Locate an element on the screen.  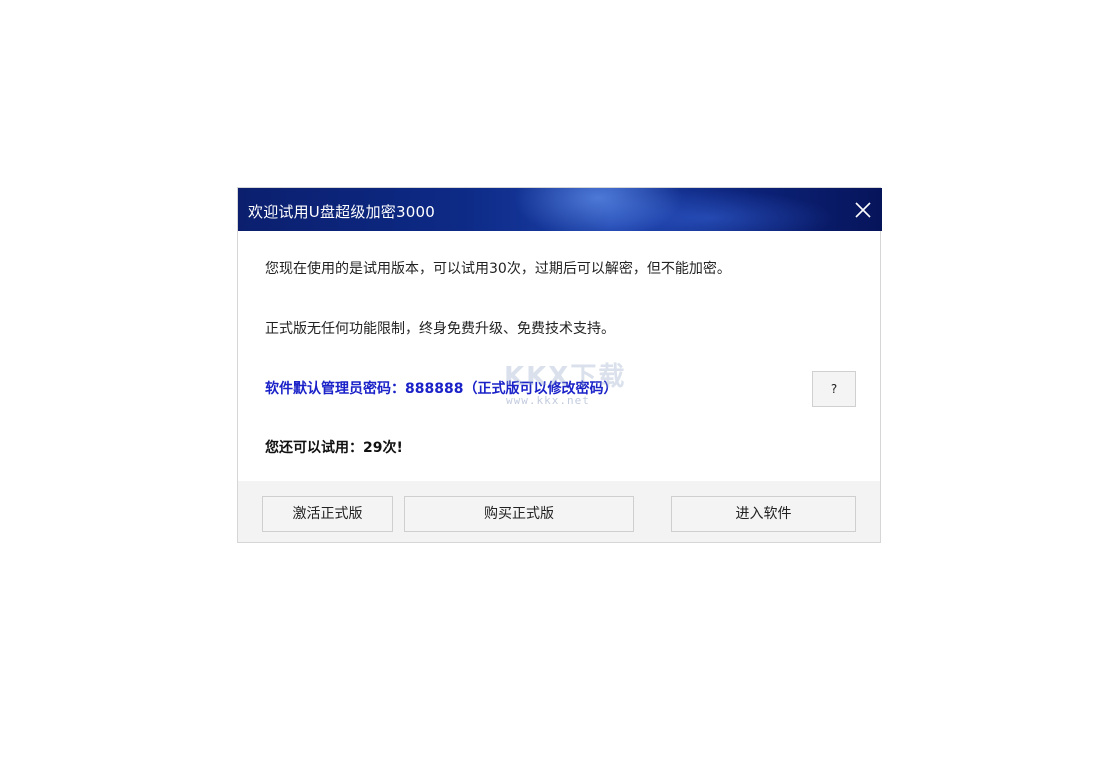
close-button is located at coordinates (863, 210).